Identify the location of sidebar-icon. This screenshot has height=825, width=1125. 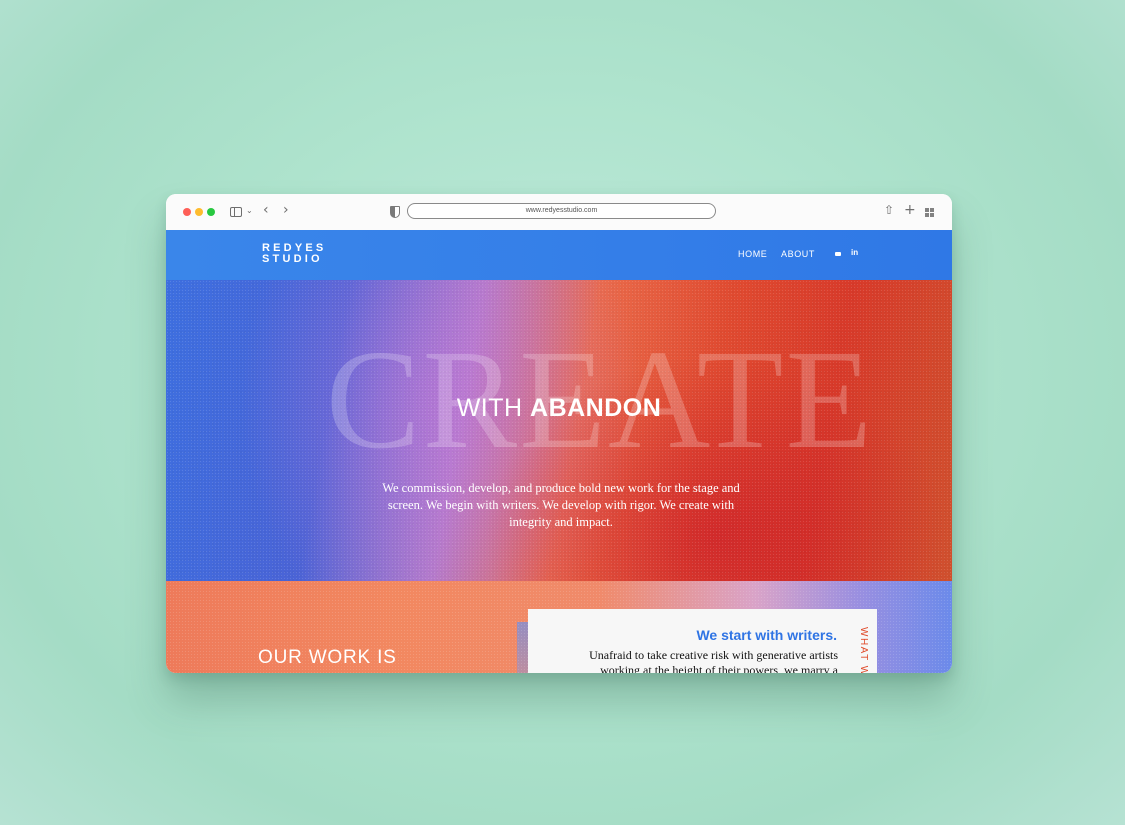
(236, 212).